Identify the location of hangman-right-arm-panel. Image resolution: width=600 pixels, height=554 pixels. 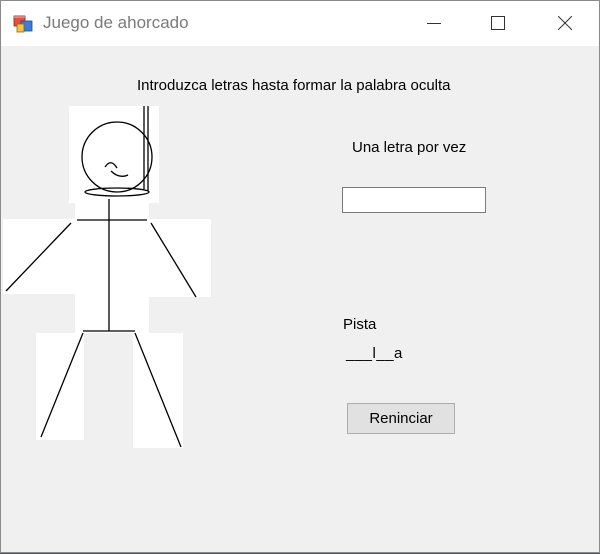
(180, 258).